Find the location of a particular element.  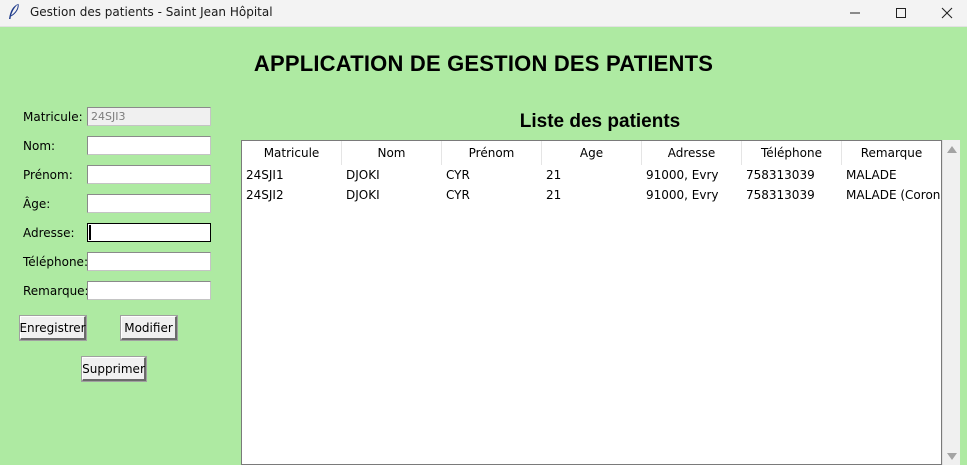

cell-matricule: 24SJI1 is located at coordinates (265, 175).